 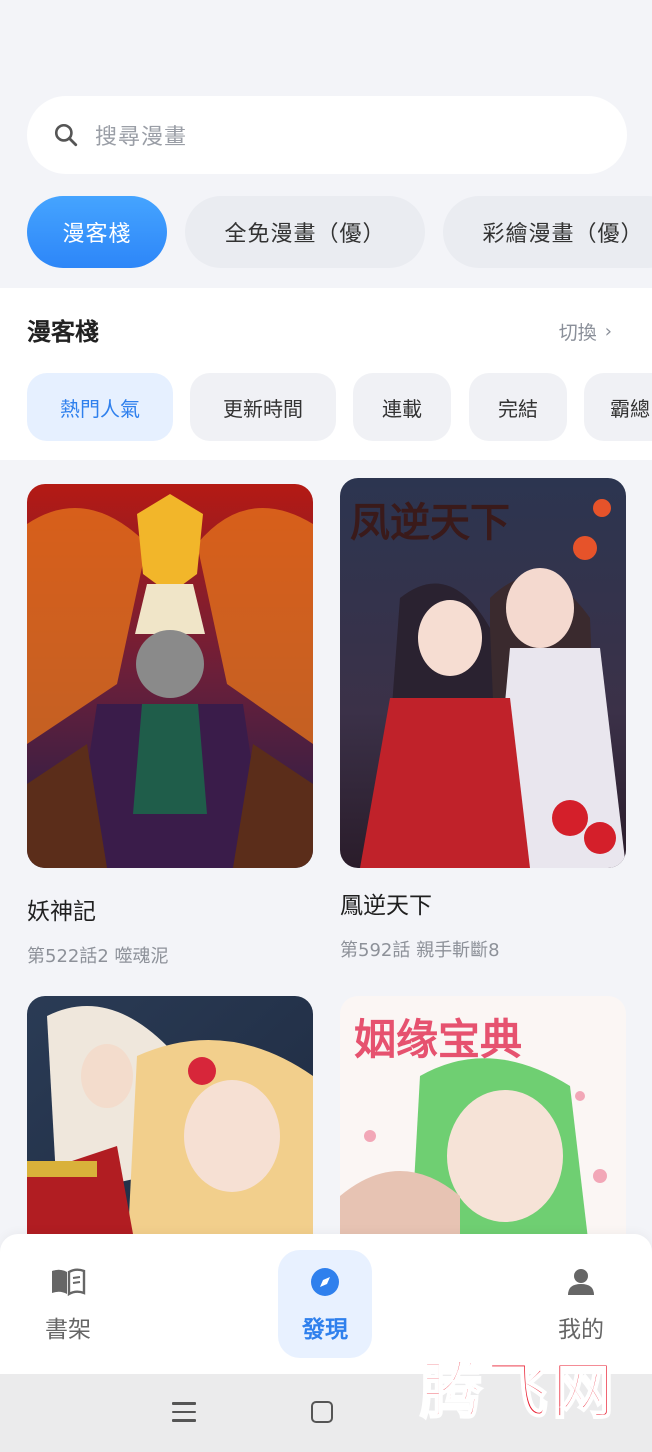 I want to click on comic-card: 姻缘宝典, so click(x=483, y=1126).